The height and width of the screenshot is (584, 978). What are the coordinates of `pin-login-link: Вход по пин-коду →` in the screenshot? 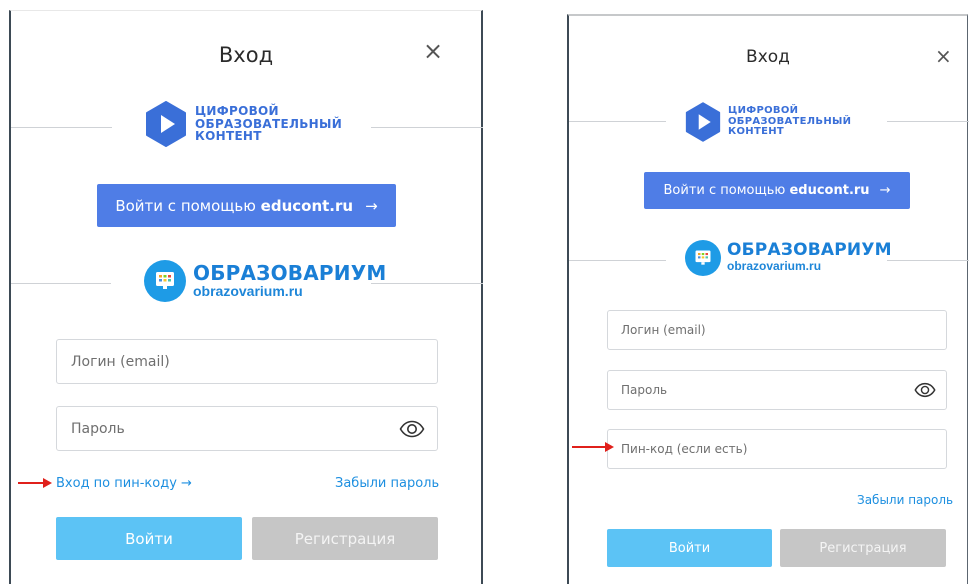 It's located at (124, 483).